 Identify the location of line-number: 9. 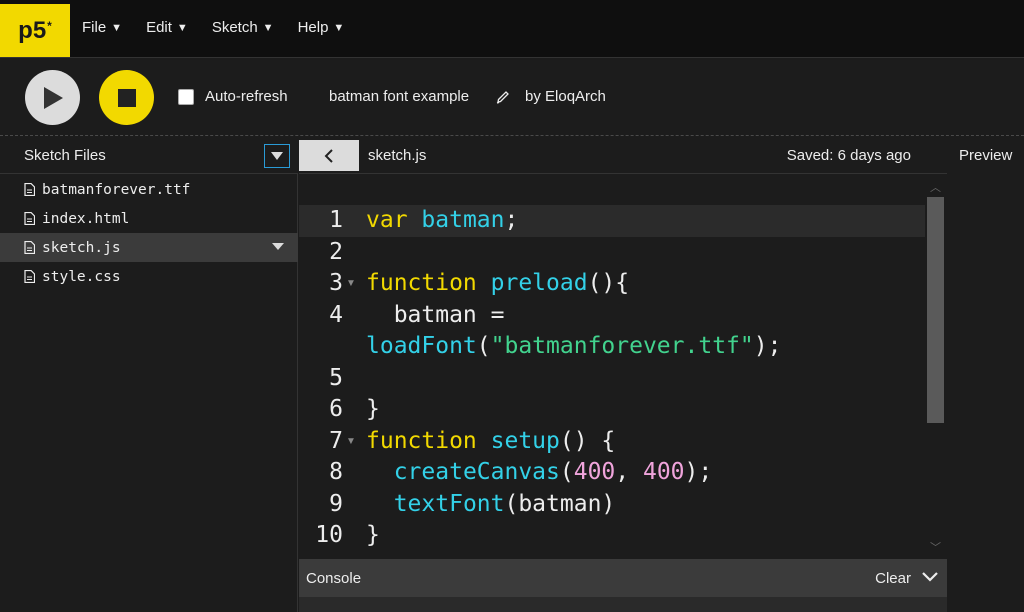
(336, 503).